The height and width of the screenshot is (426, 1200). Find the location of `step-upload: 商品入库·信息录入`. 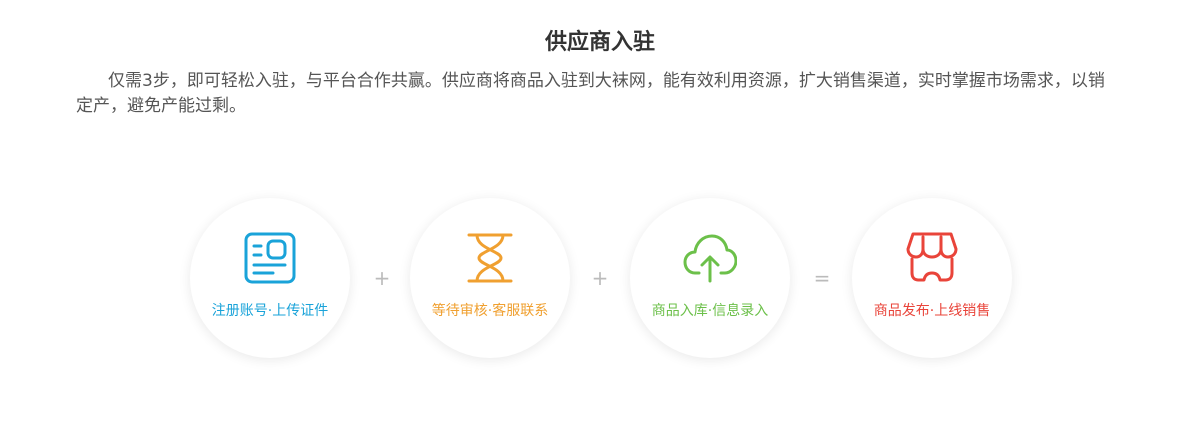

step-upload: 商品入库·信息录入 is located at coordinates (710, 278).